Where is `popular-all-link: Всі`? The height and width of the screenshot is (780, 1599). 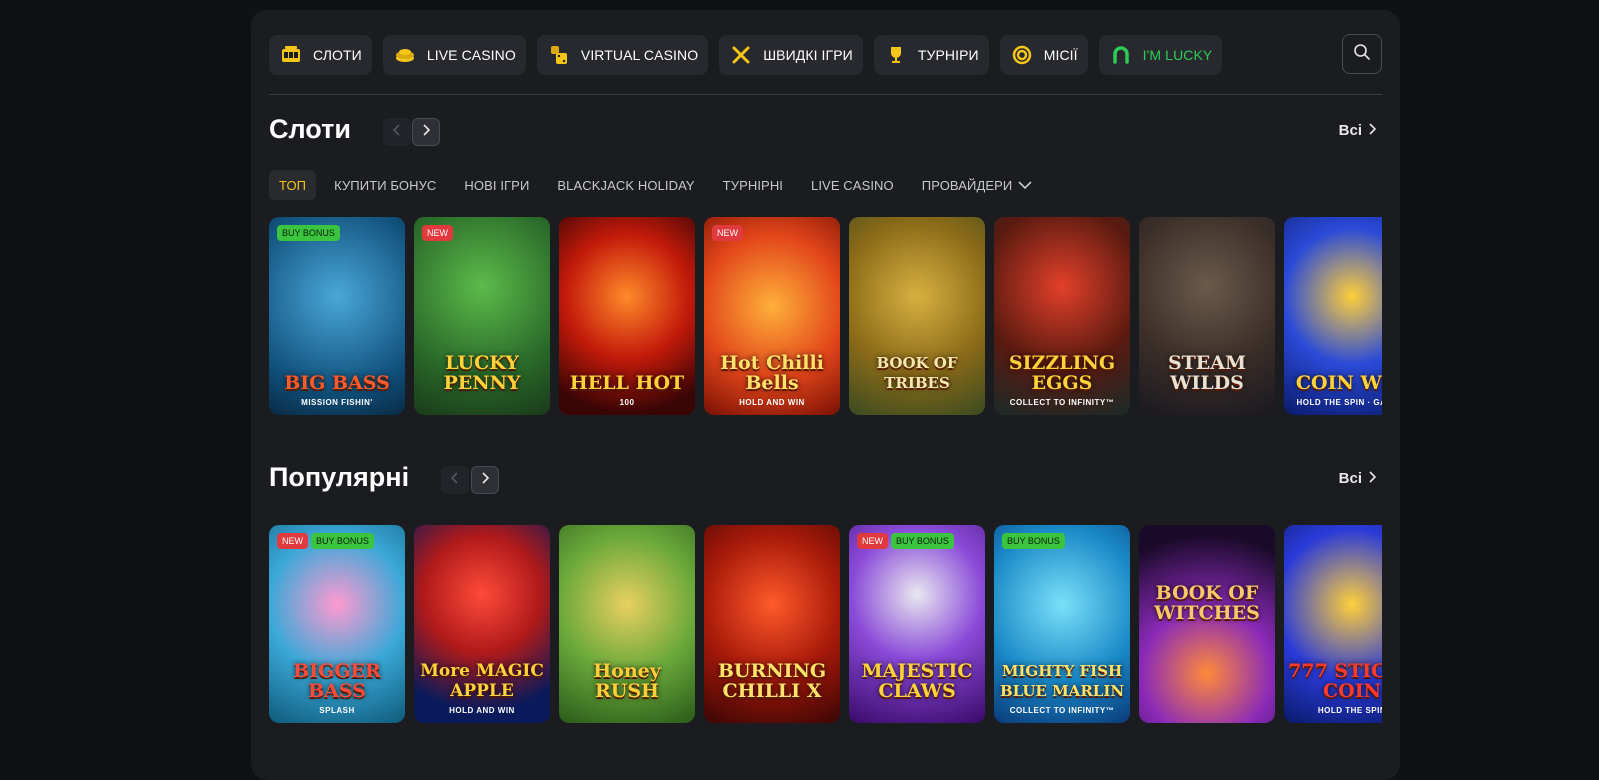 popular-all-link: Всі is located at coordinates (1357, 478).